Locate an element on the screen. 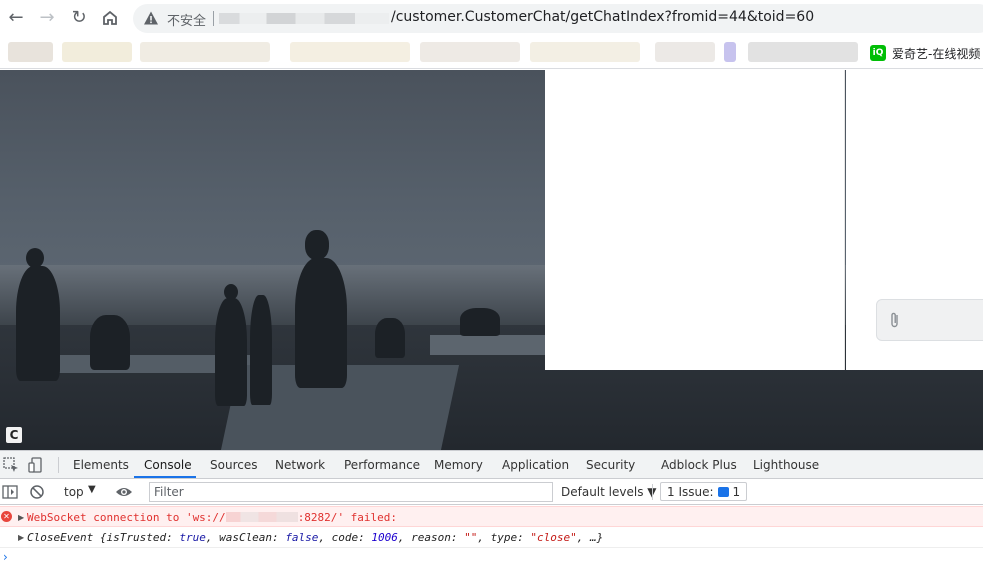  context-selector: top is located at coordinates (74, 492).